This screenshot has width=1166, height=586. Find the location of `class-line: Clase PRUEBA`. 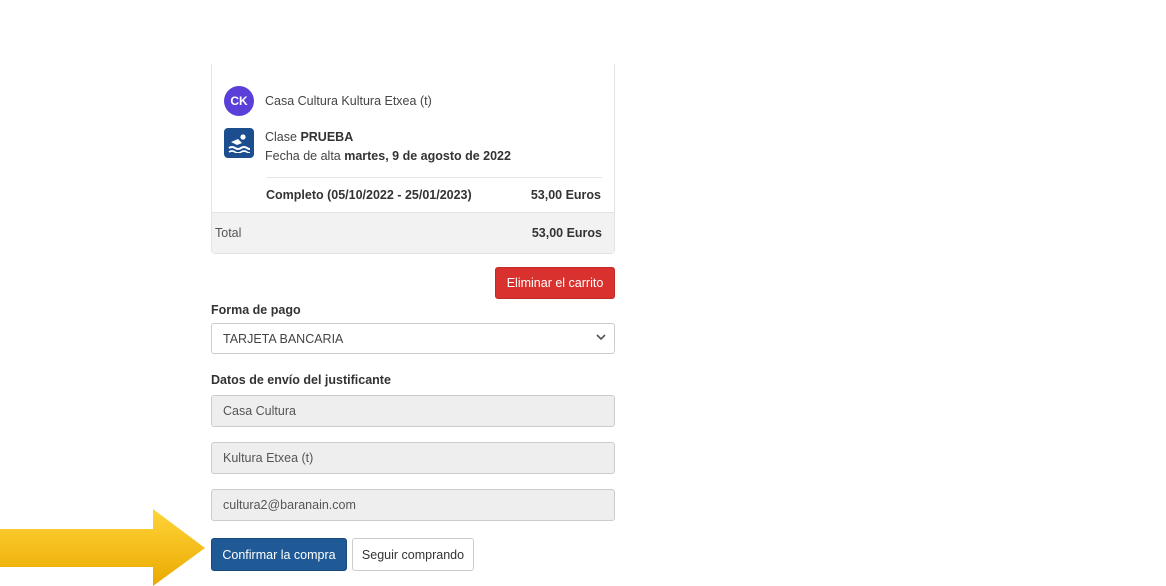

class-line: Clase PRUEBA is located at coordinates (388, 137).